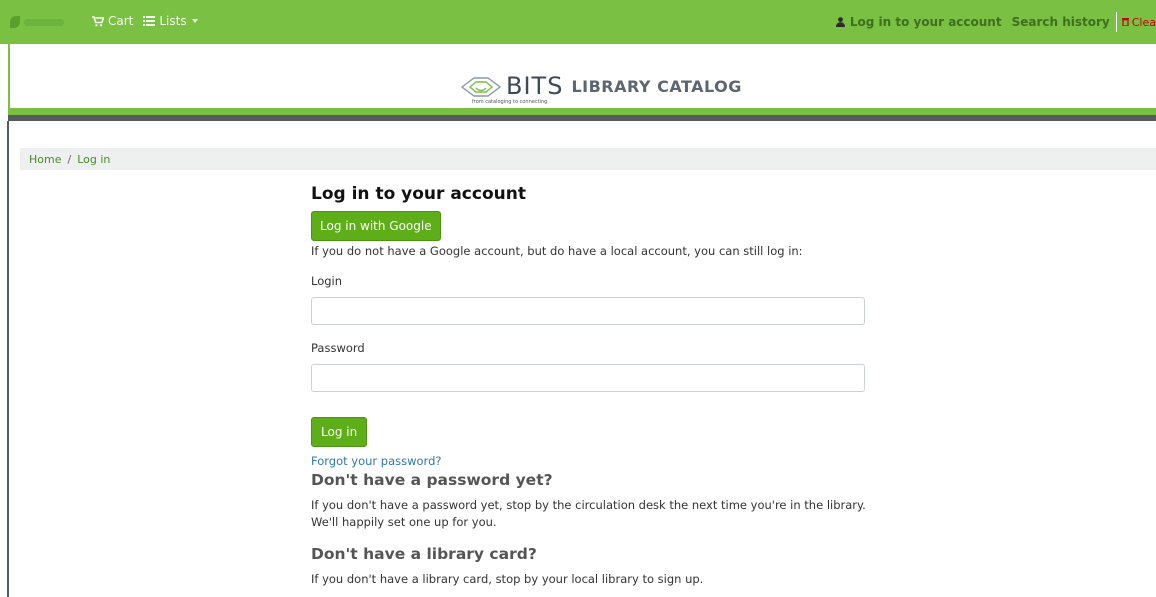 Image resolution: width=1156 pixels, height=597 pixels. Describe the element at coordinates (1061, 22) in the screenshot. I see `search-history-link: Search history` at that location.